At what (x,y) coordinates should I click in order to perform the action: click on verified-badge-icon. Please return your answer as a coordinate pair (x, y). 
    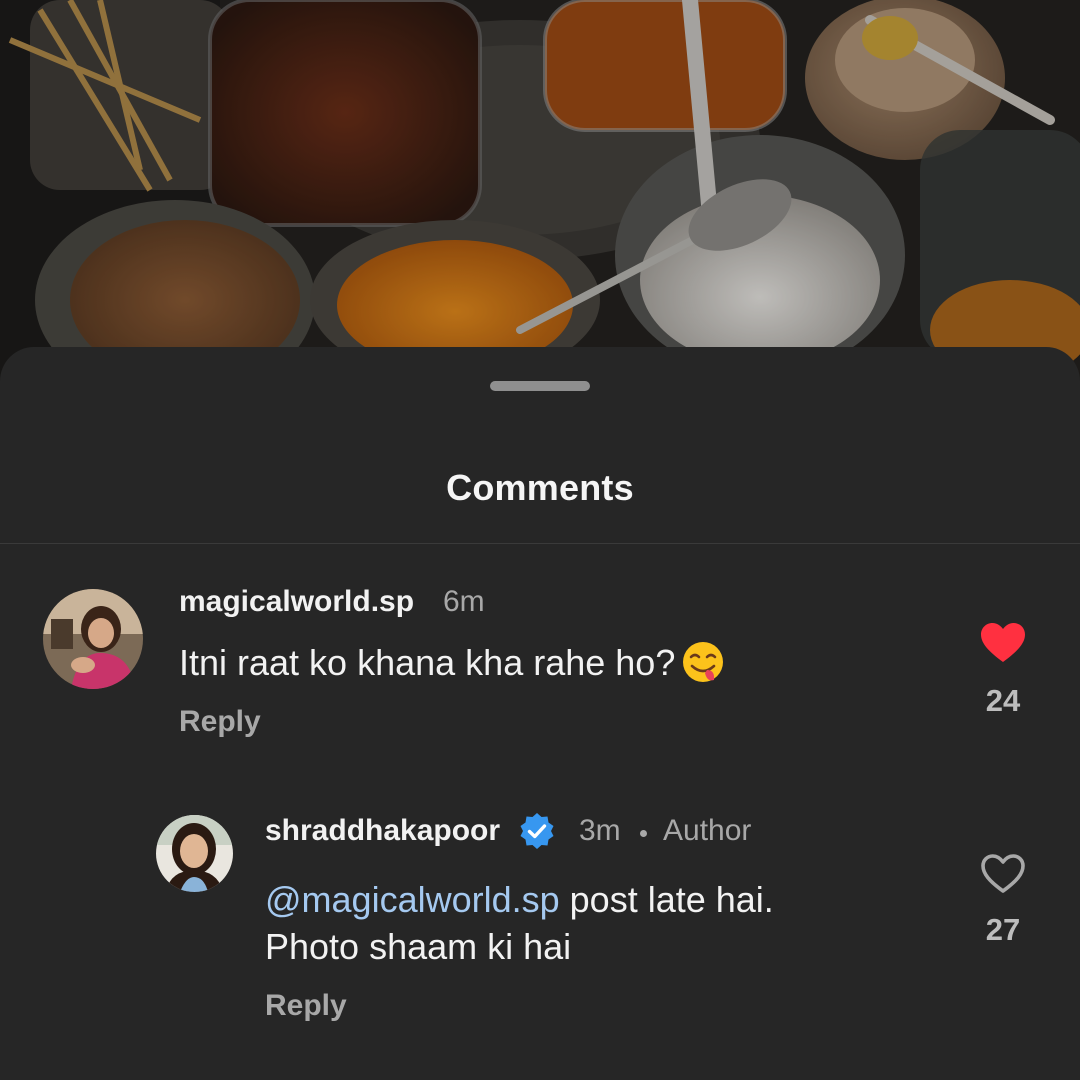
    Looking at the image, I should click on (537, 831).